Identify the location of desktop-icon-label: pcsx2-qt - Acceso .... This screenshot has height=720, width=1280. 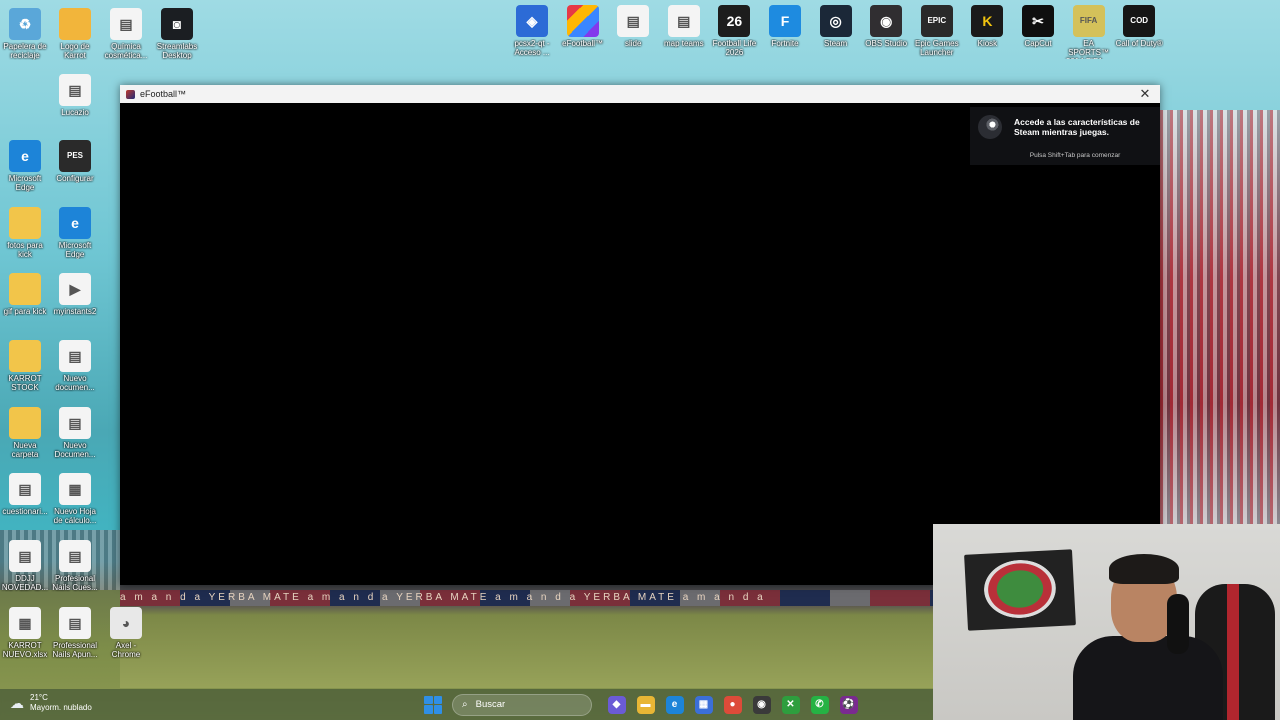
(532, 48).